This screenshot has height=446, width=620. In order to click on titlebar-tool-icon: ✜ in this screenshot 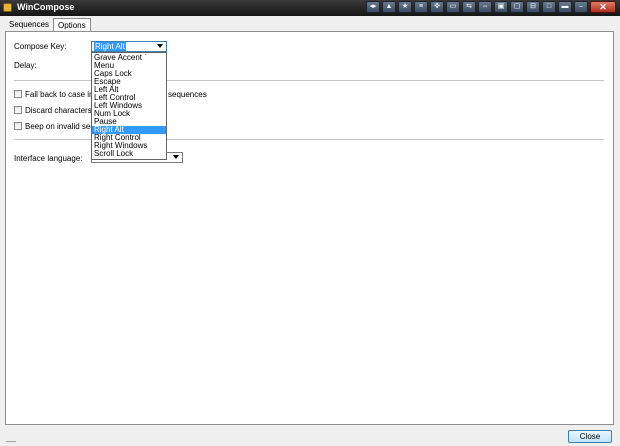, I will do `click(437, 7)`.